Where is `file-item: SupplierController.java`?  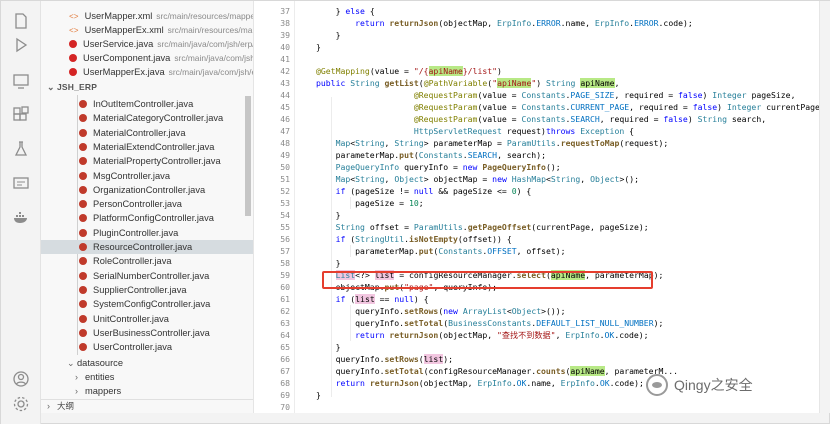
file-item: SupplierController.java is located at coordinates (147, 290).